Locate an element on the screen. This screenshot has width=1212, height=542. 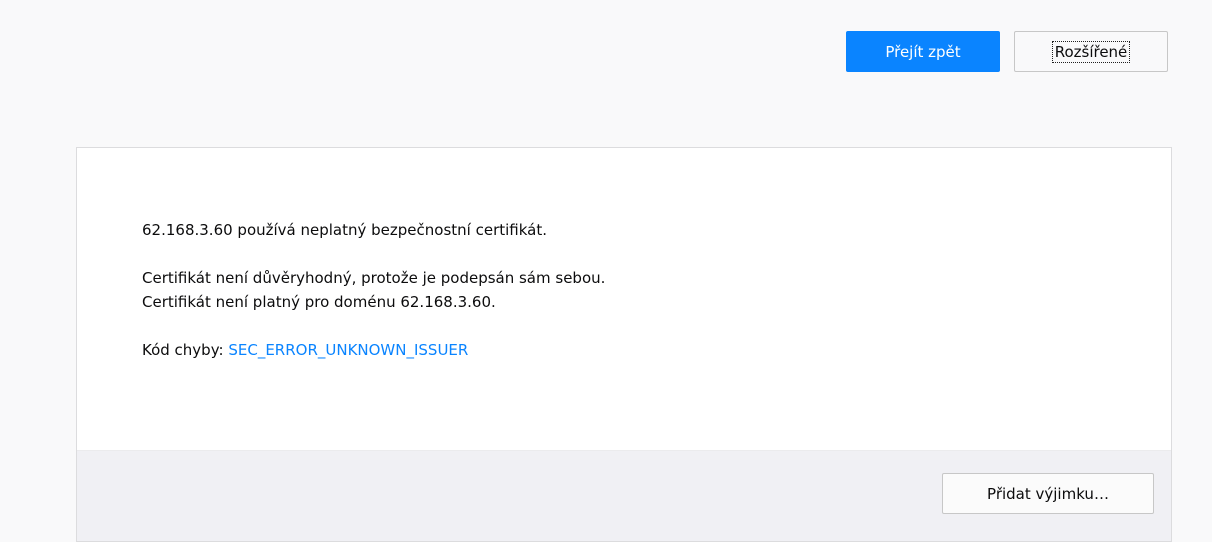
error-code-line: Kód chyby: SEC_ERROR_UNKNOWN_ISSUER is located at coordinates (373, 350).